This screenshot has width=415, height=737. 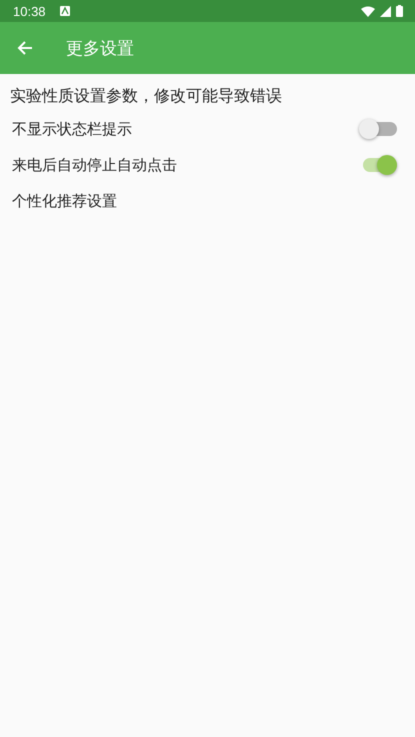 I want to click on back-arrow-icon, so click(x=25, y=48).